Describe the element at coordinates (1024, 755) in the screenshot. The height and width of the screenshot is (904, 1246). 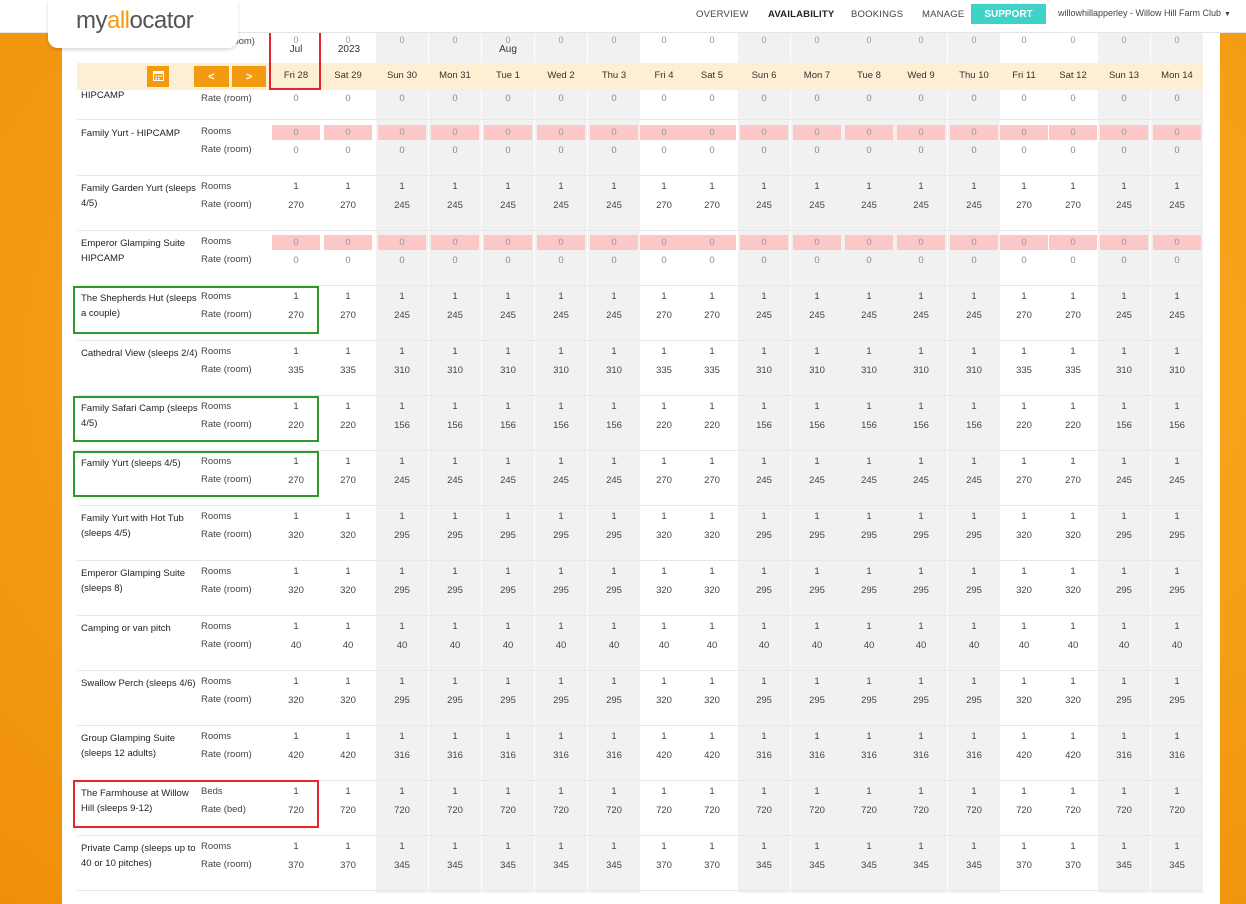
I see `rate-cell: 420` at that location.